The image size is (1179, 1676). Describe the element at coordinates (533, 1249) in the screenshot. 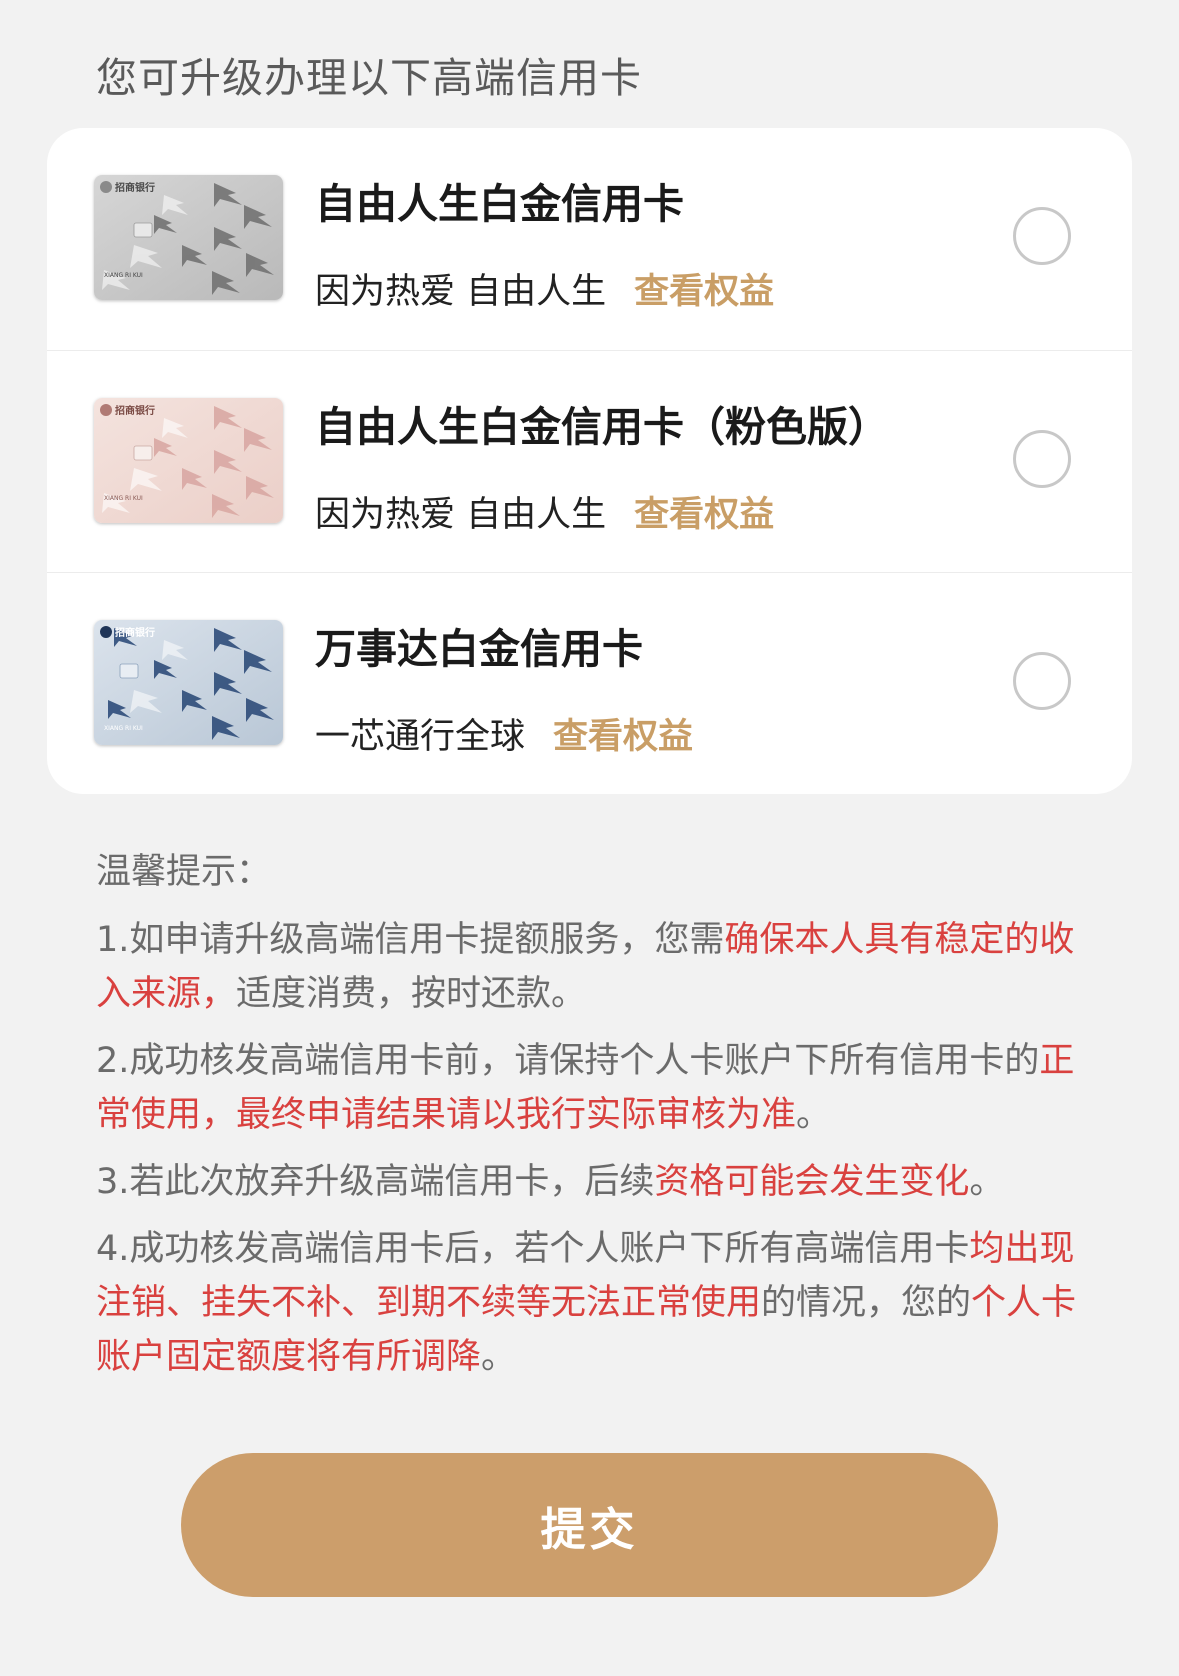

I see `tip-text: 4.成功核发高端信用卡后，若个人账户下所有高端信用卡` at that location.